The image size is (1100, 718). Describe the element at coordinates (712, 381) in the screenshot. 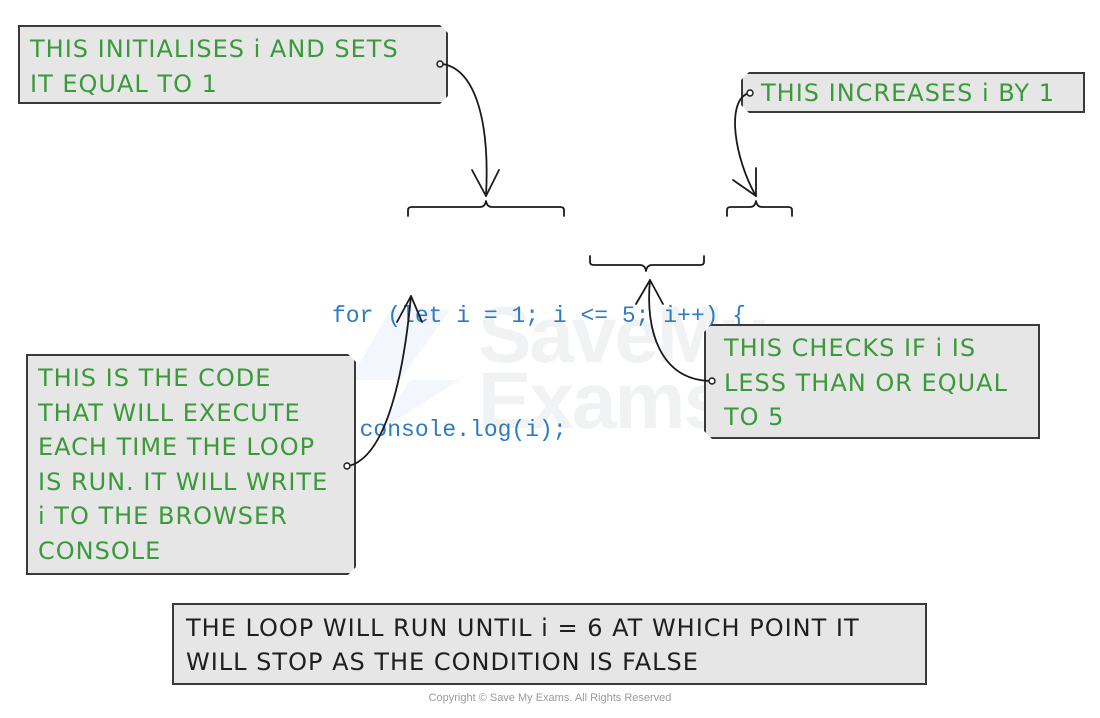

I see `connector-dot-condition` at that location.